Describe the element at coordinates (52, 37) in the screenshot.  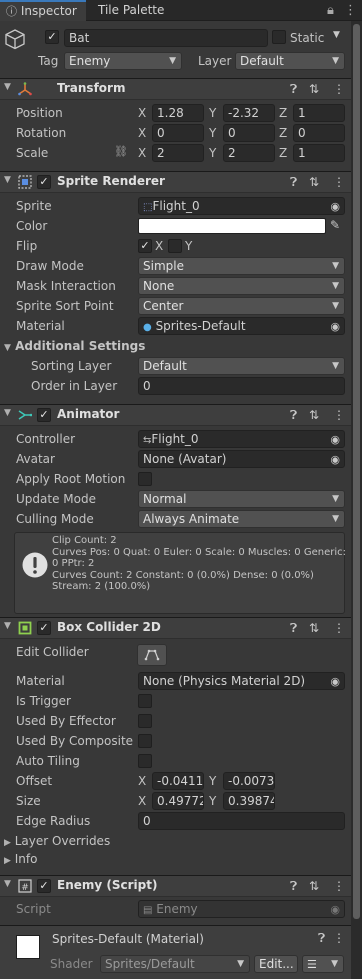
I see `active-checkbox: ✓` at that location.